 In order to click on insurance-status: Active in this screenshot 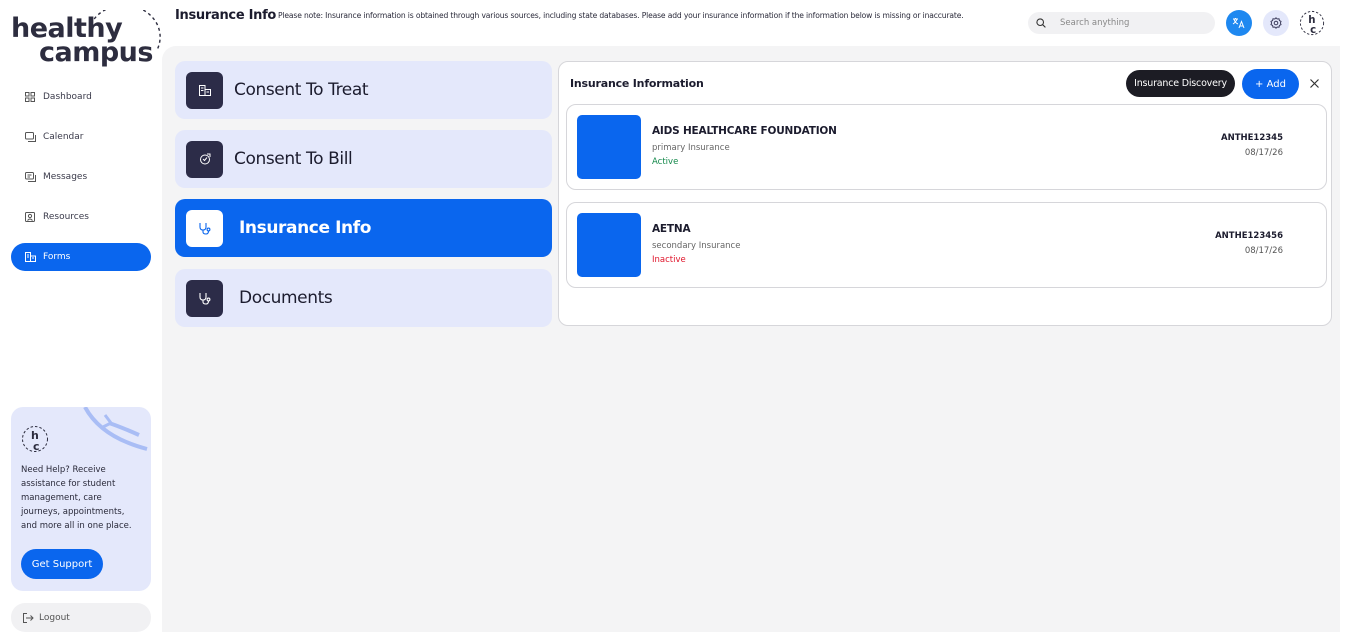, I will do `click(665, 162)`.